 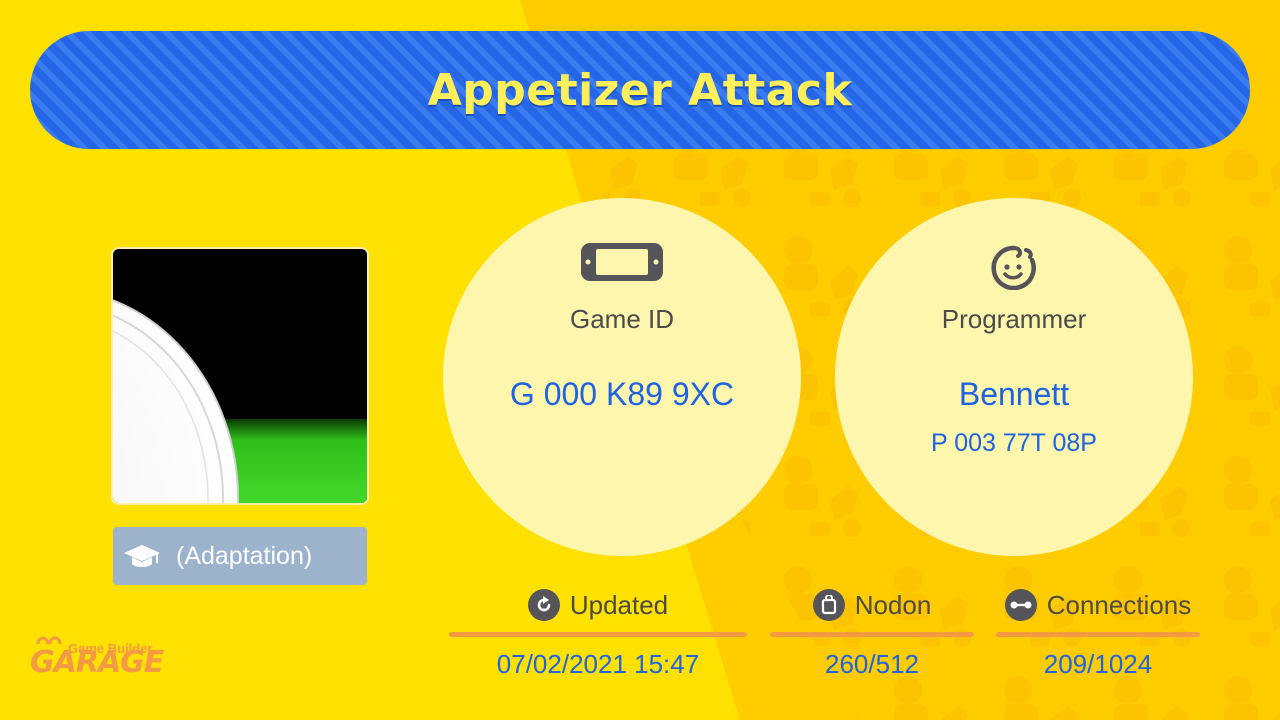 I want to click on refresh-icon, so click(x=543, y=605).